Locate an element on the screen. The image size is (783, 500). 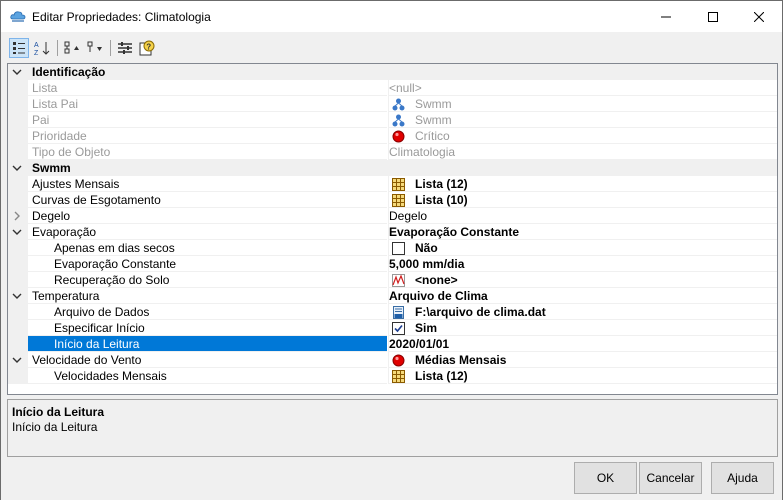
property-value-cell: Degelo is located at coordinates (582, 216).